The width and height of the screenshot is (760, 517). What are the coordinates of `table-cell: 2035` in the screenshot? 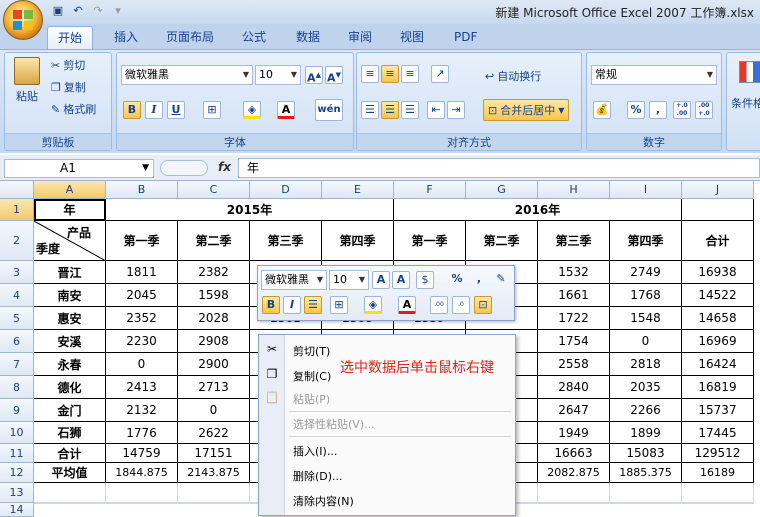 It's located at (646, 387).